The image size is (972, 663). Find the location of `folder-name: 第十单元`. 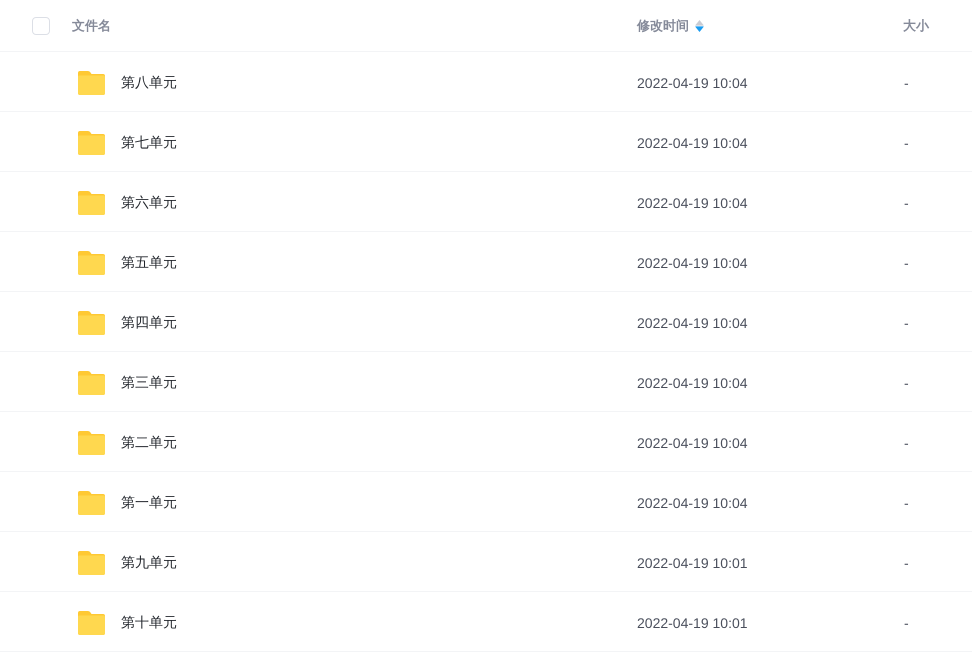

folder-name: 第十单元 is located at coordinates (149, 623).